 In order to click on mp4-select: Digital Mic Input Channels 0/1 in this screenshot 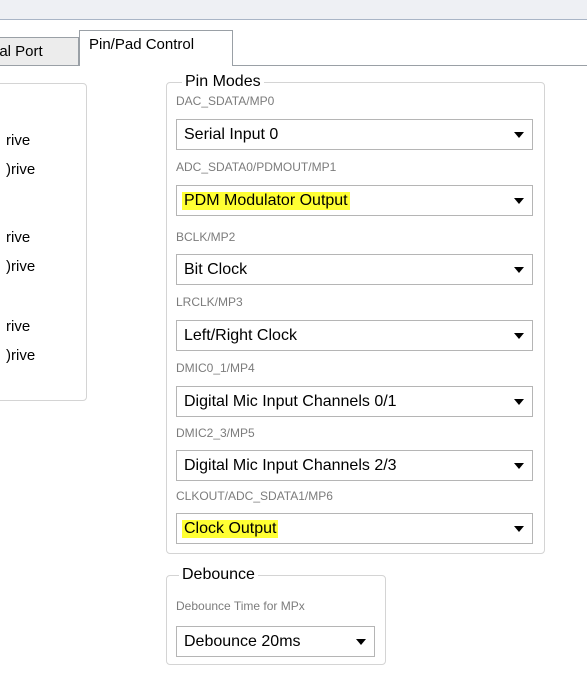, I will do `click(354, 401)`.